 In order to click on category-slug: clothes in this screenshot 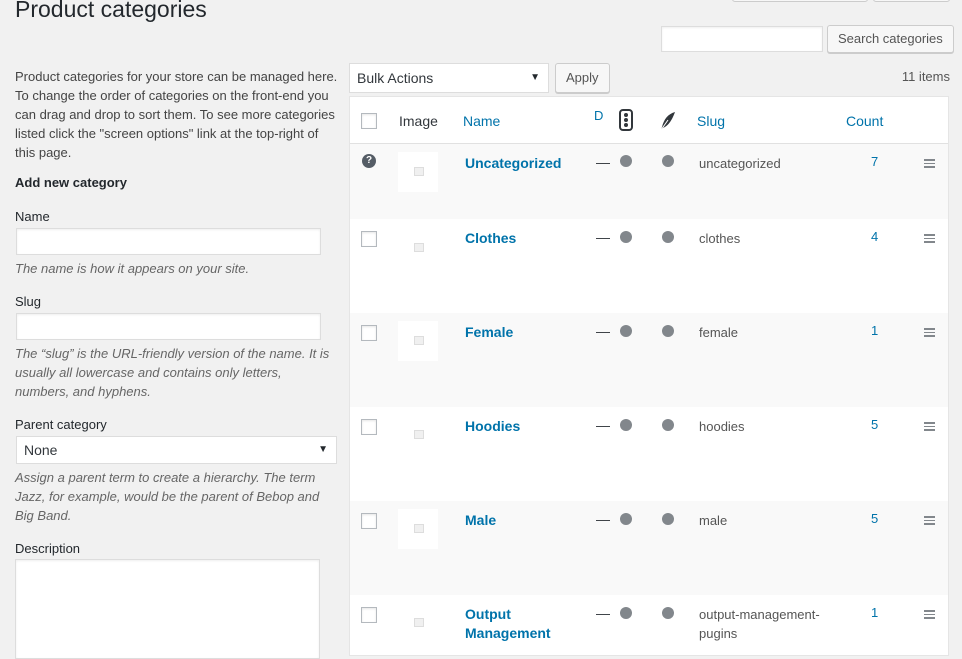, I will do `click(720, 238)`.